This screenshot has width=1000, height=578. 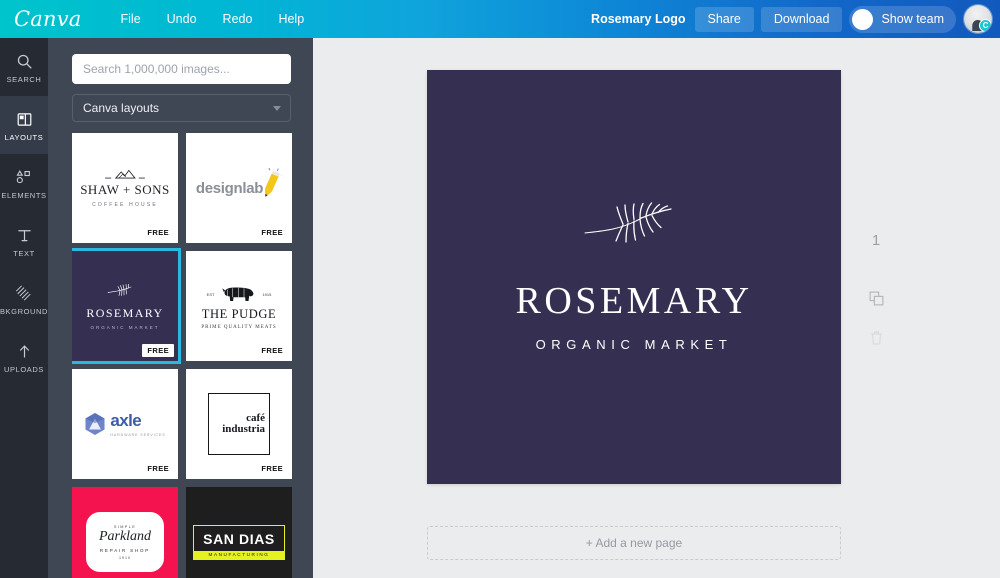 What do you see at coordinates (24, 61) in the screenshot?
I see `search-icon` at bounding box center [24, 61].